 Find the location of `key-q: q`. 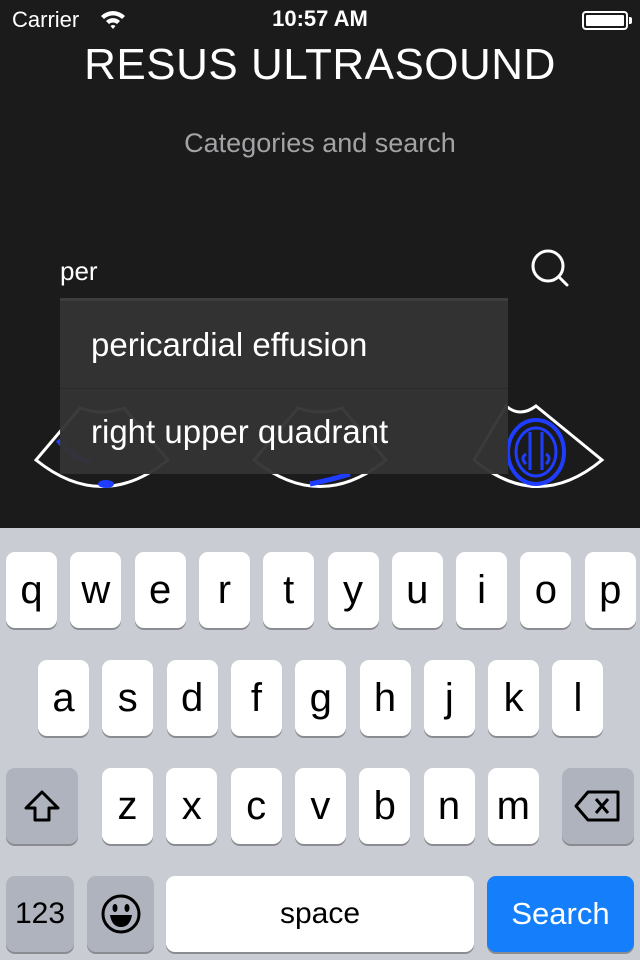

key-q: q is located at coordinates (31, 590).